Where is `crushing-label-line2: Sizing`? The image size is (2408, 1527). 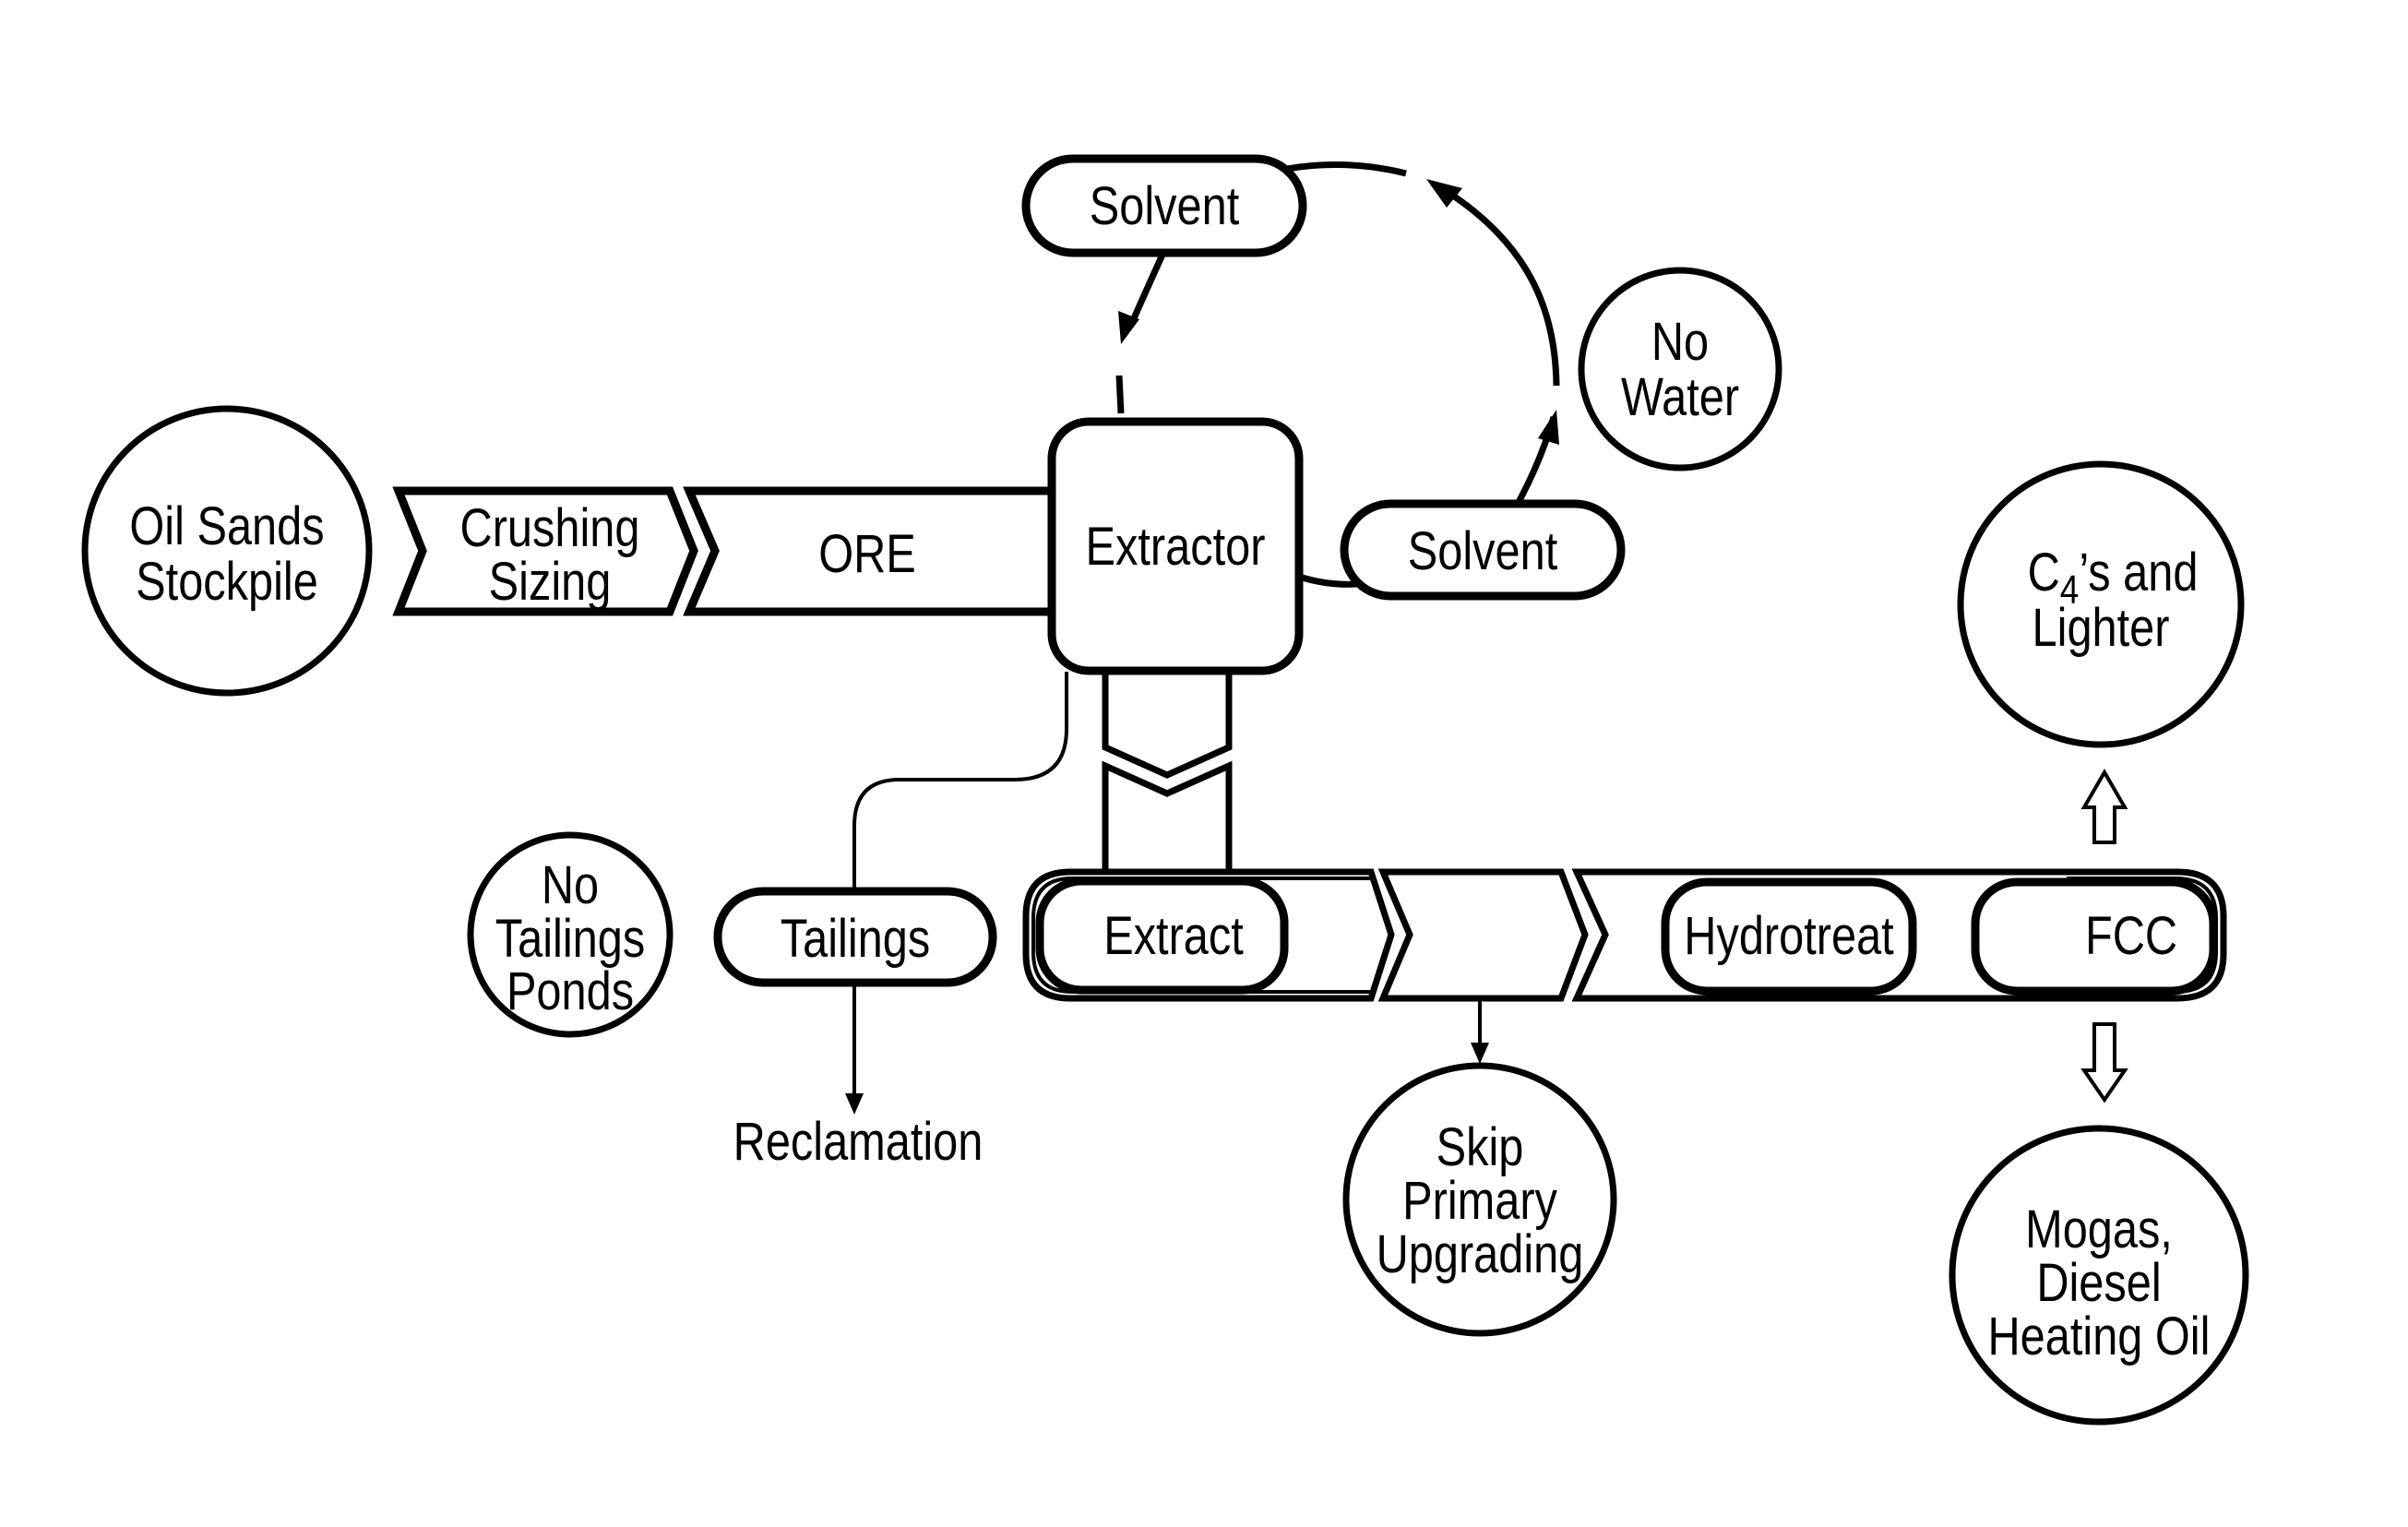
crushing-label-line2: Sizing is located at coordinates (550, 582).